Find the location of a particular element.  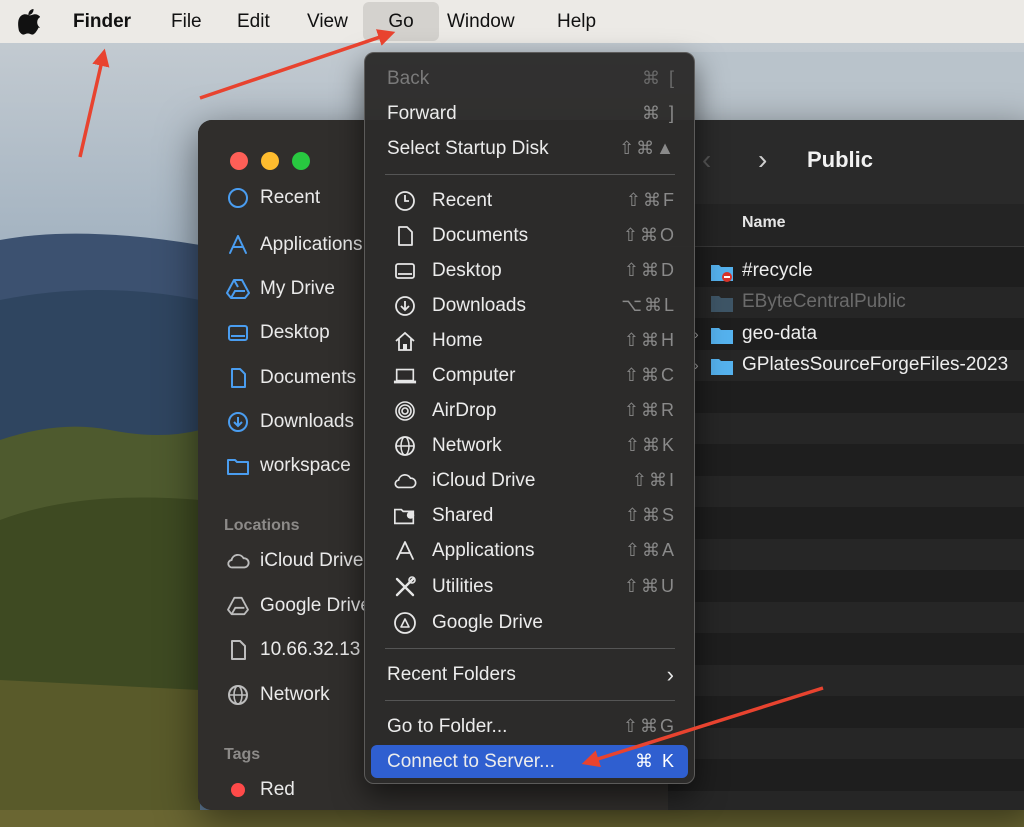

sidebar-item-tag-red: Red is located at coordinates (296, 790).